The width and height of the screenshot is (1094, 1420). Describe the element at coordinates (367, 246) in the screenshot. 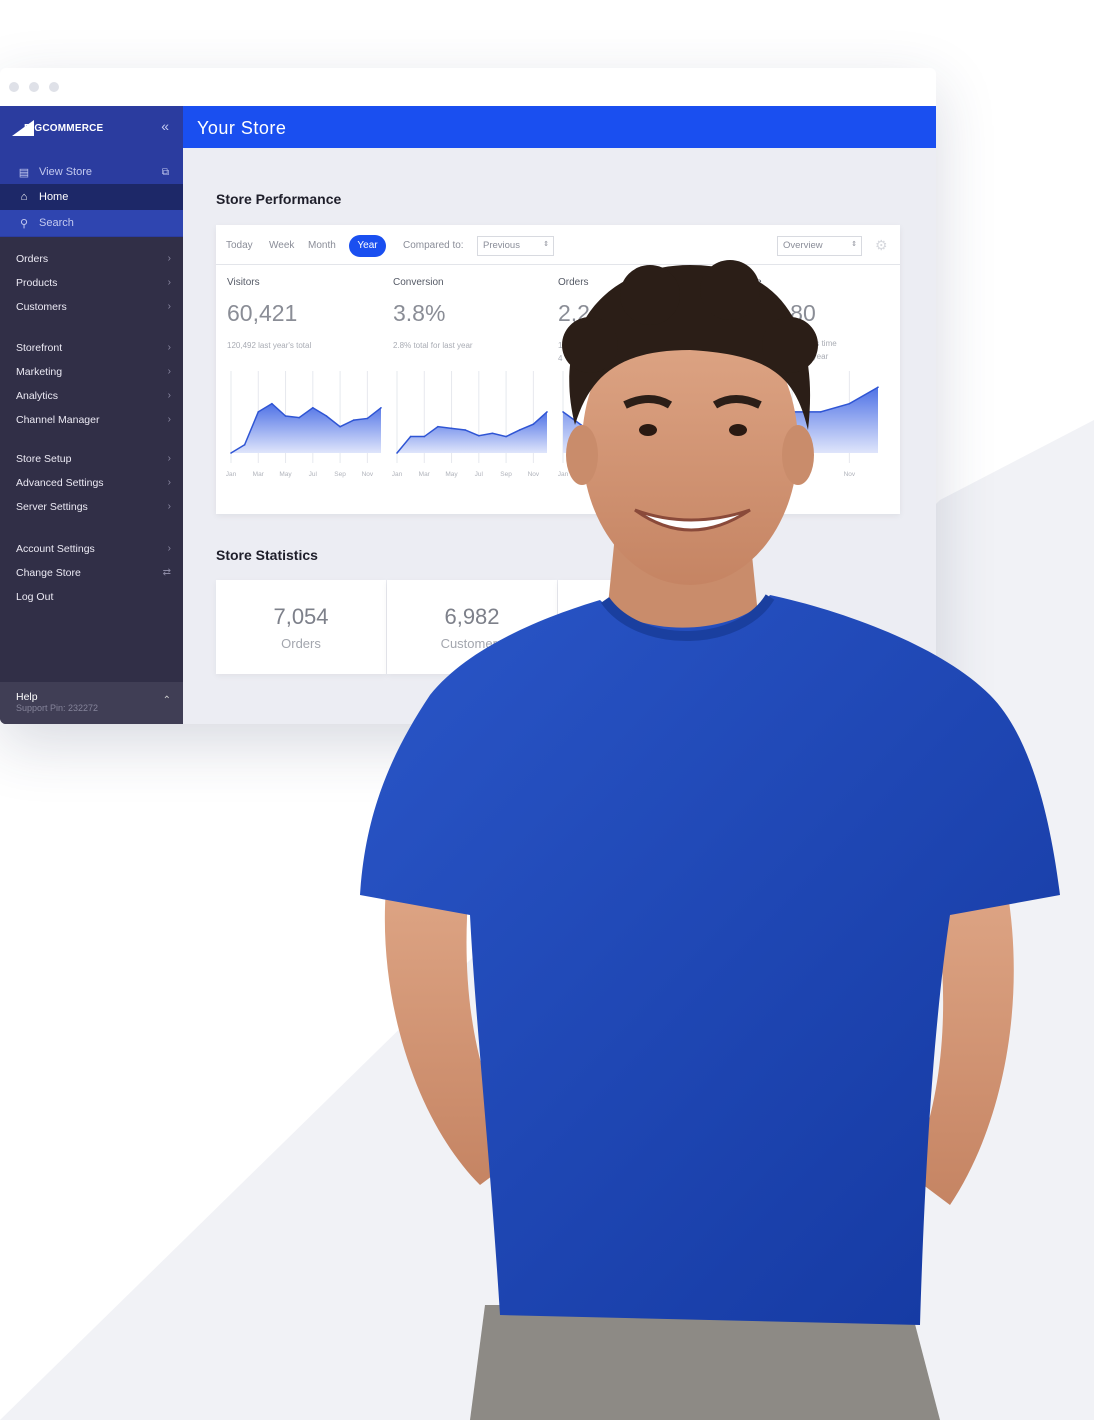

I see `period-year: Year` at that location.